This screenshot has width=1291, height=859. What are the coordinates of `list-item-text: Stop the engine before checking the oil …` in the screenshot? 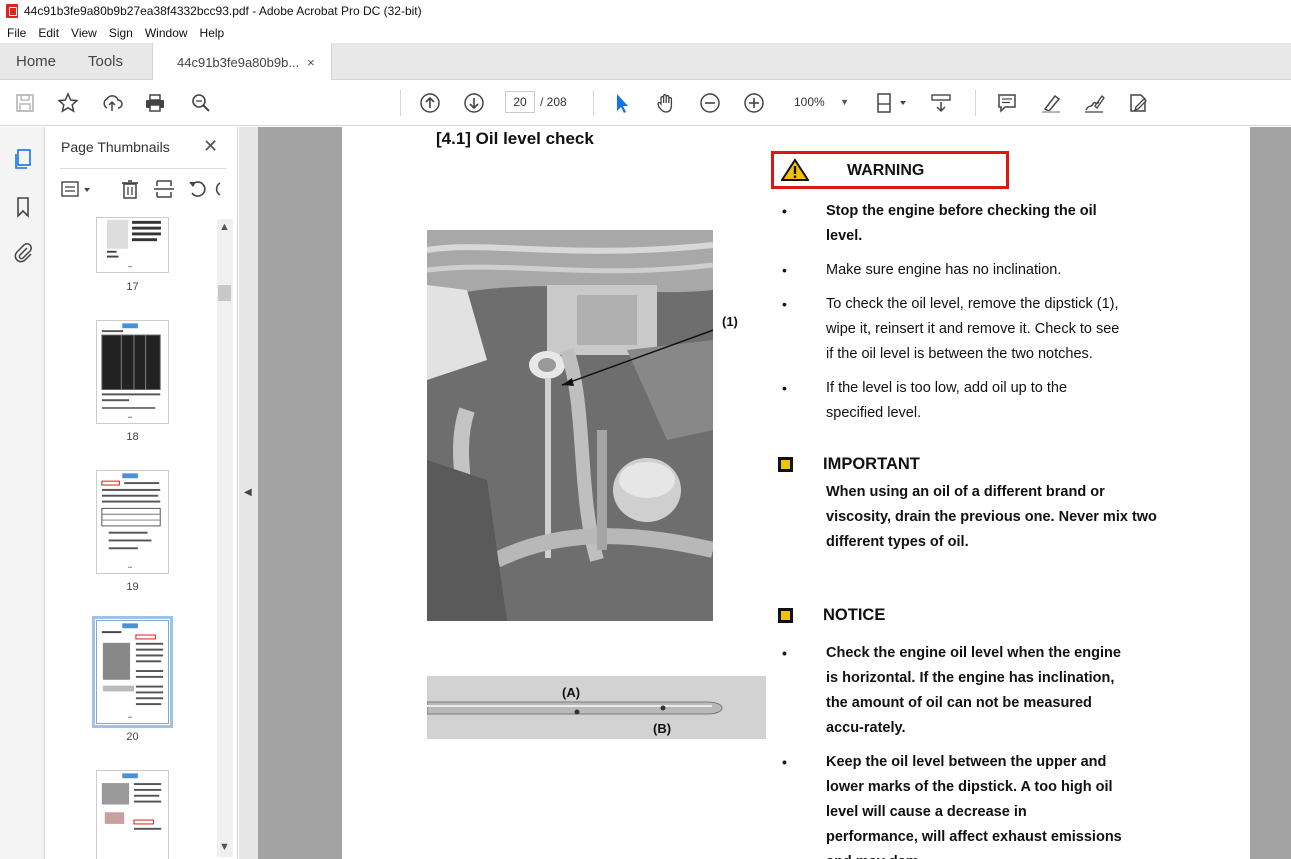 It's located at (961, 223).